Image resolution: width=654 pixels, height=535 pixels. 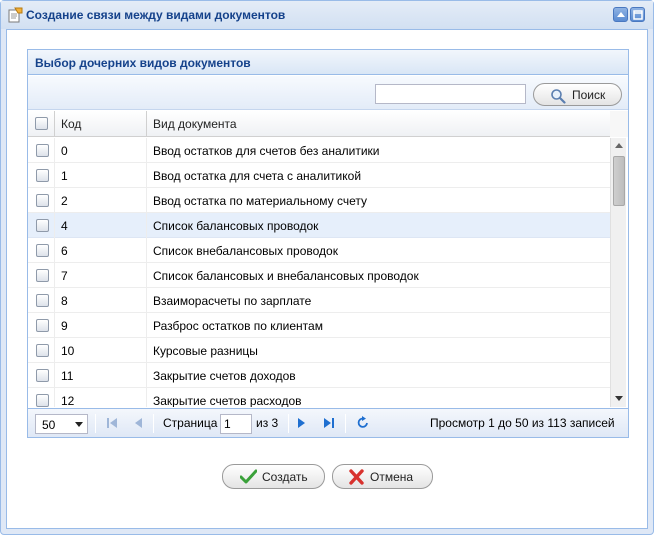 What do you see at coordinates (245, 251) in the screenshot?
I see `row-doctype-name: Список внебалансовых проводок` at bounding box center [245, 251].